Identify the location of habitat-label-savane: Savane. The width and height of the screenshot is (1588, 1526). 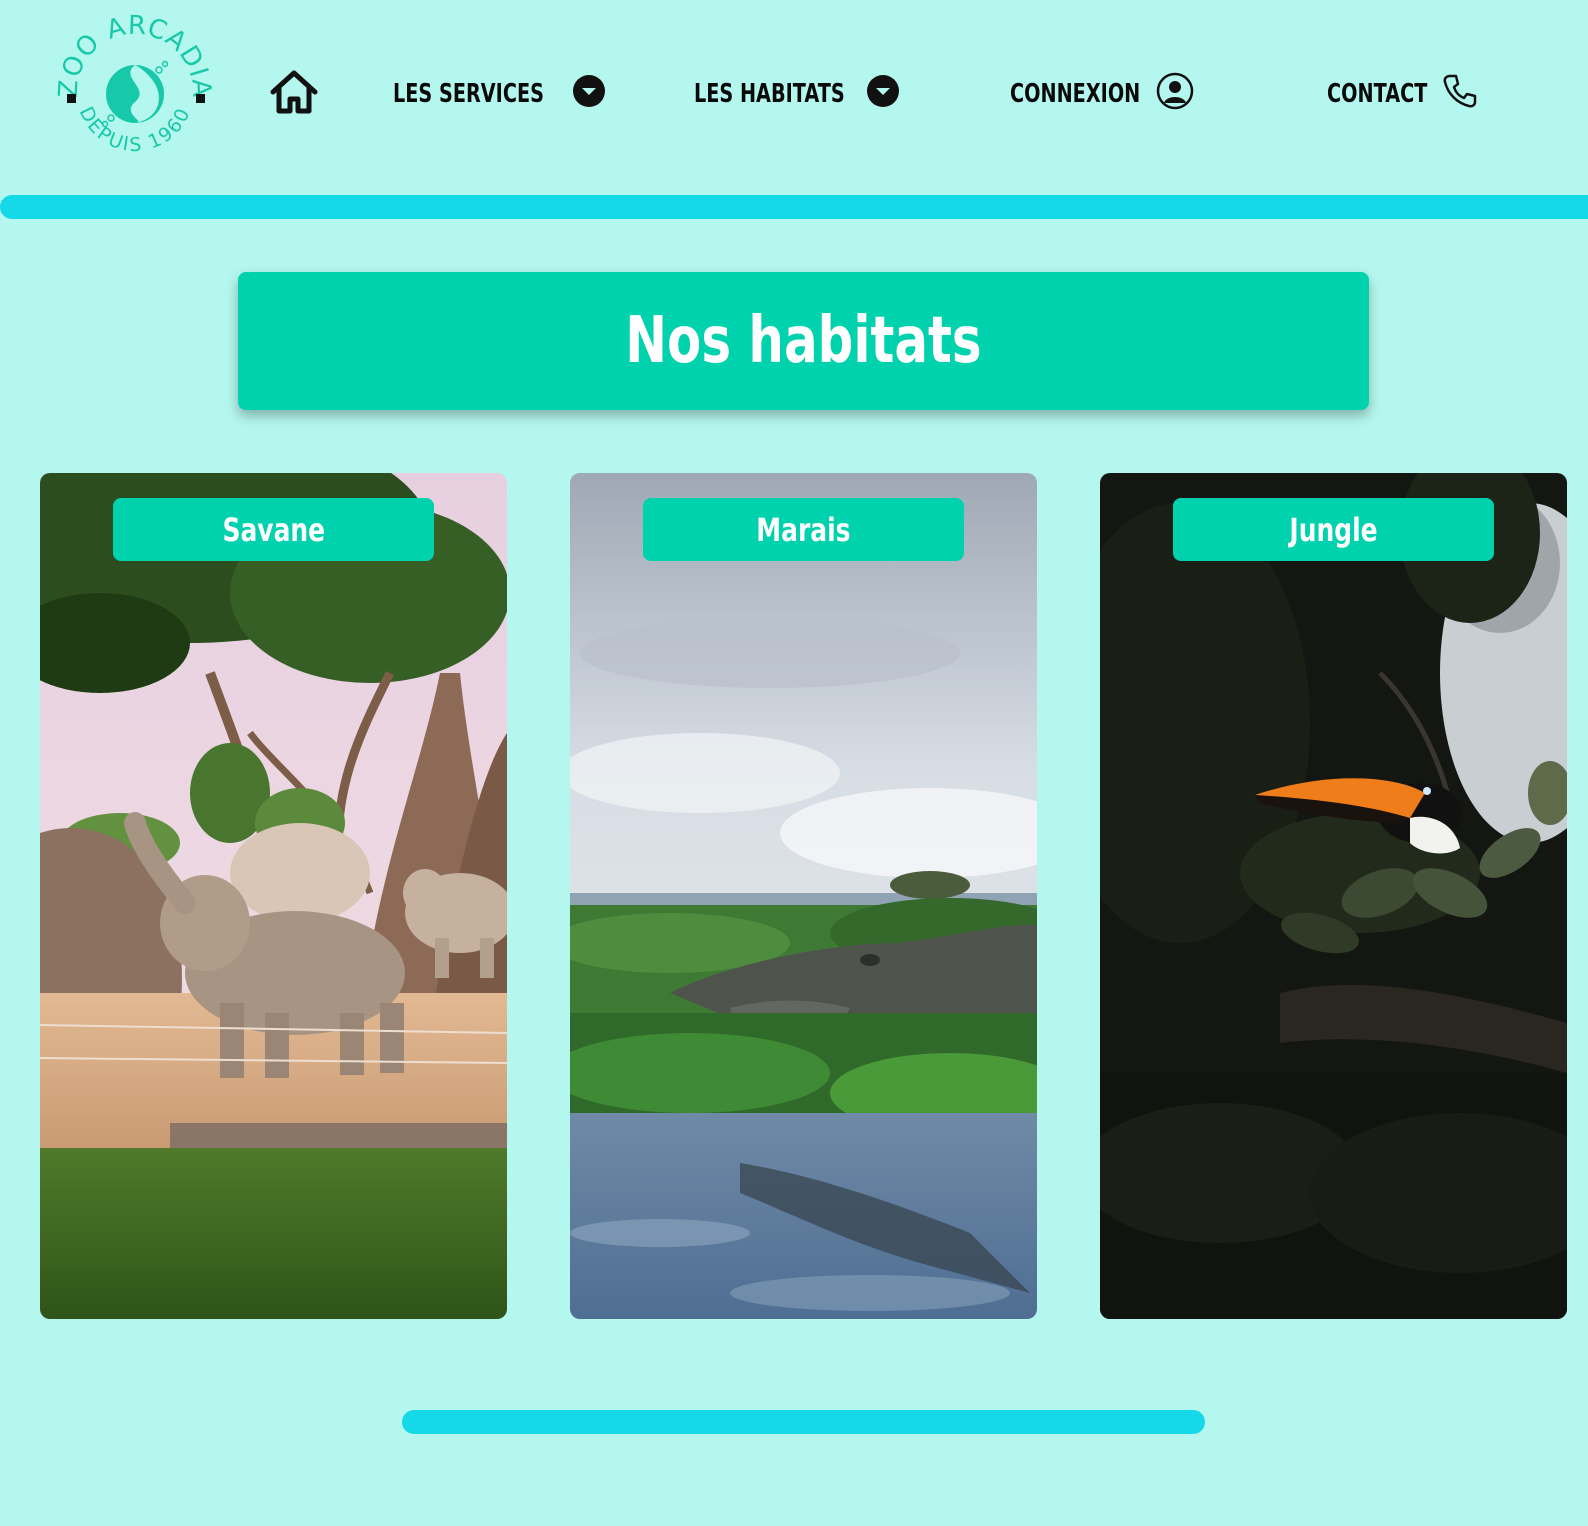
(273, 529).